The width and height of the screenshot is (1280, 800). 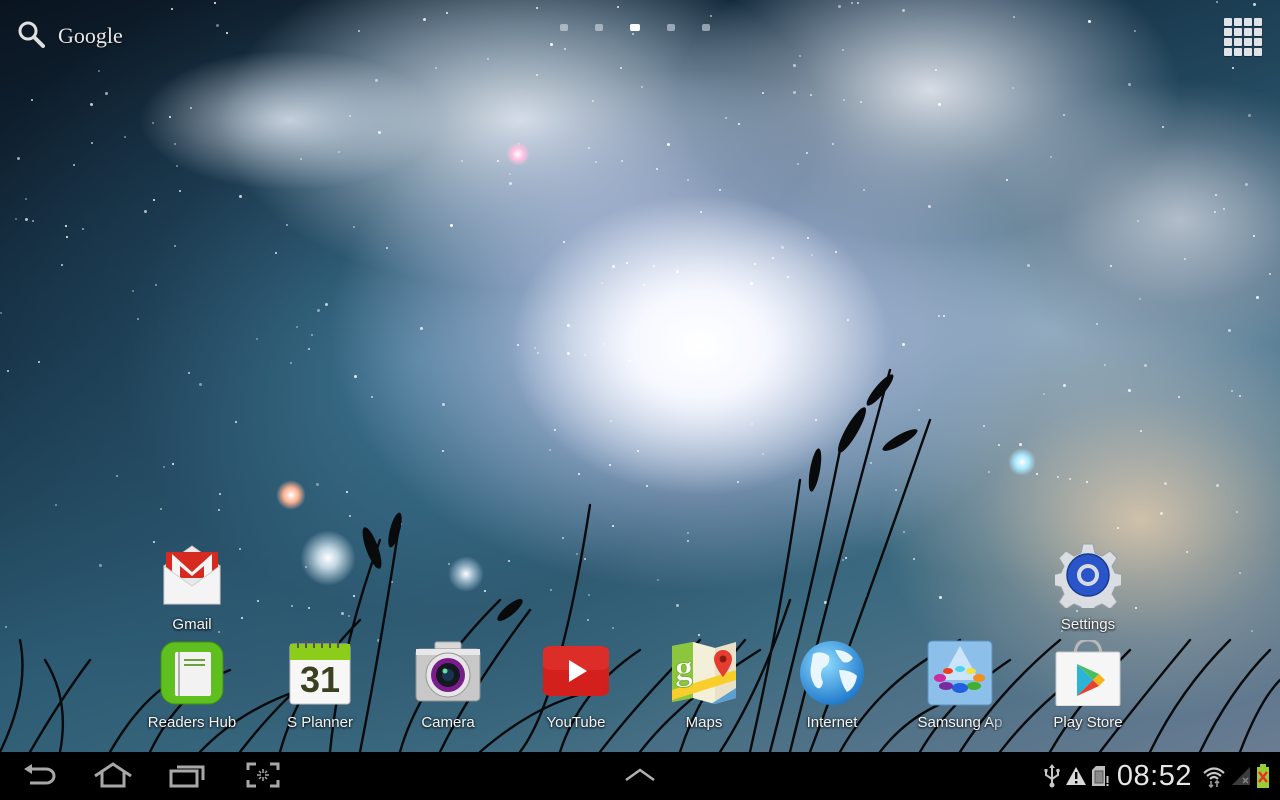 I want to click on signal-no-service-icon, so click(x=1241, y=776).